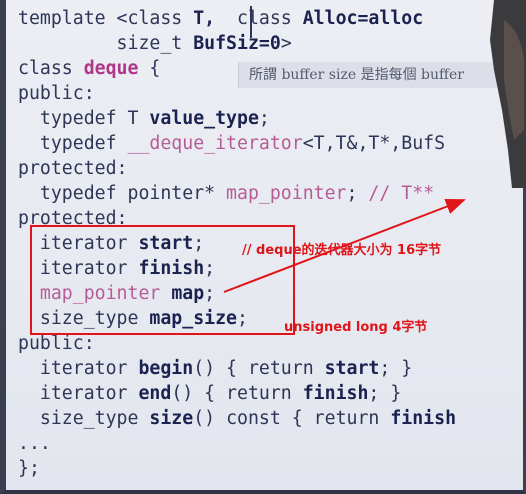  Describe the element at coordinates (344, 245) in the screenshot. I see `annotation-arrow` at that location.